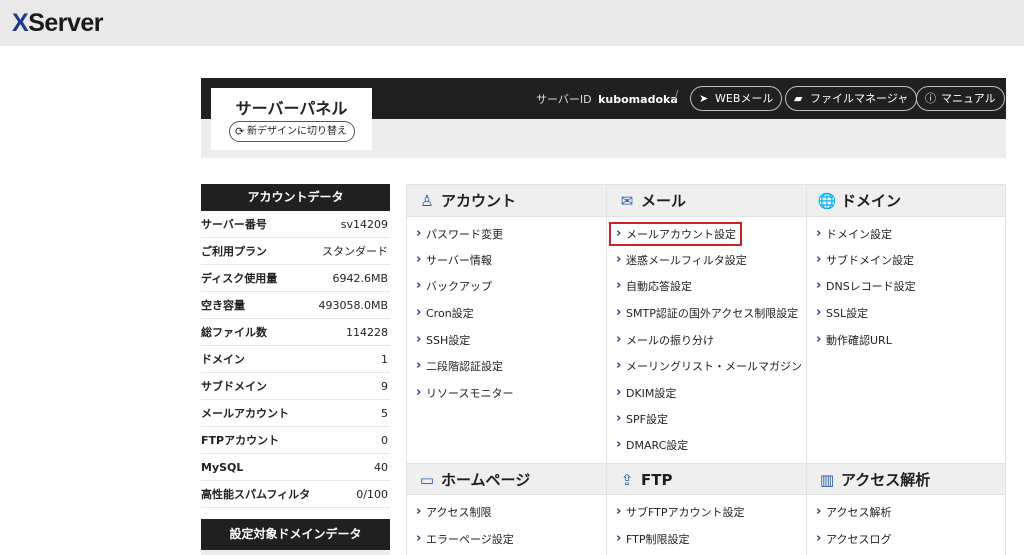  Describe the element at coordinates (453, 512) in the screenshot. I see `menu-item: アクセス制限` at that location.